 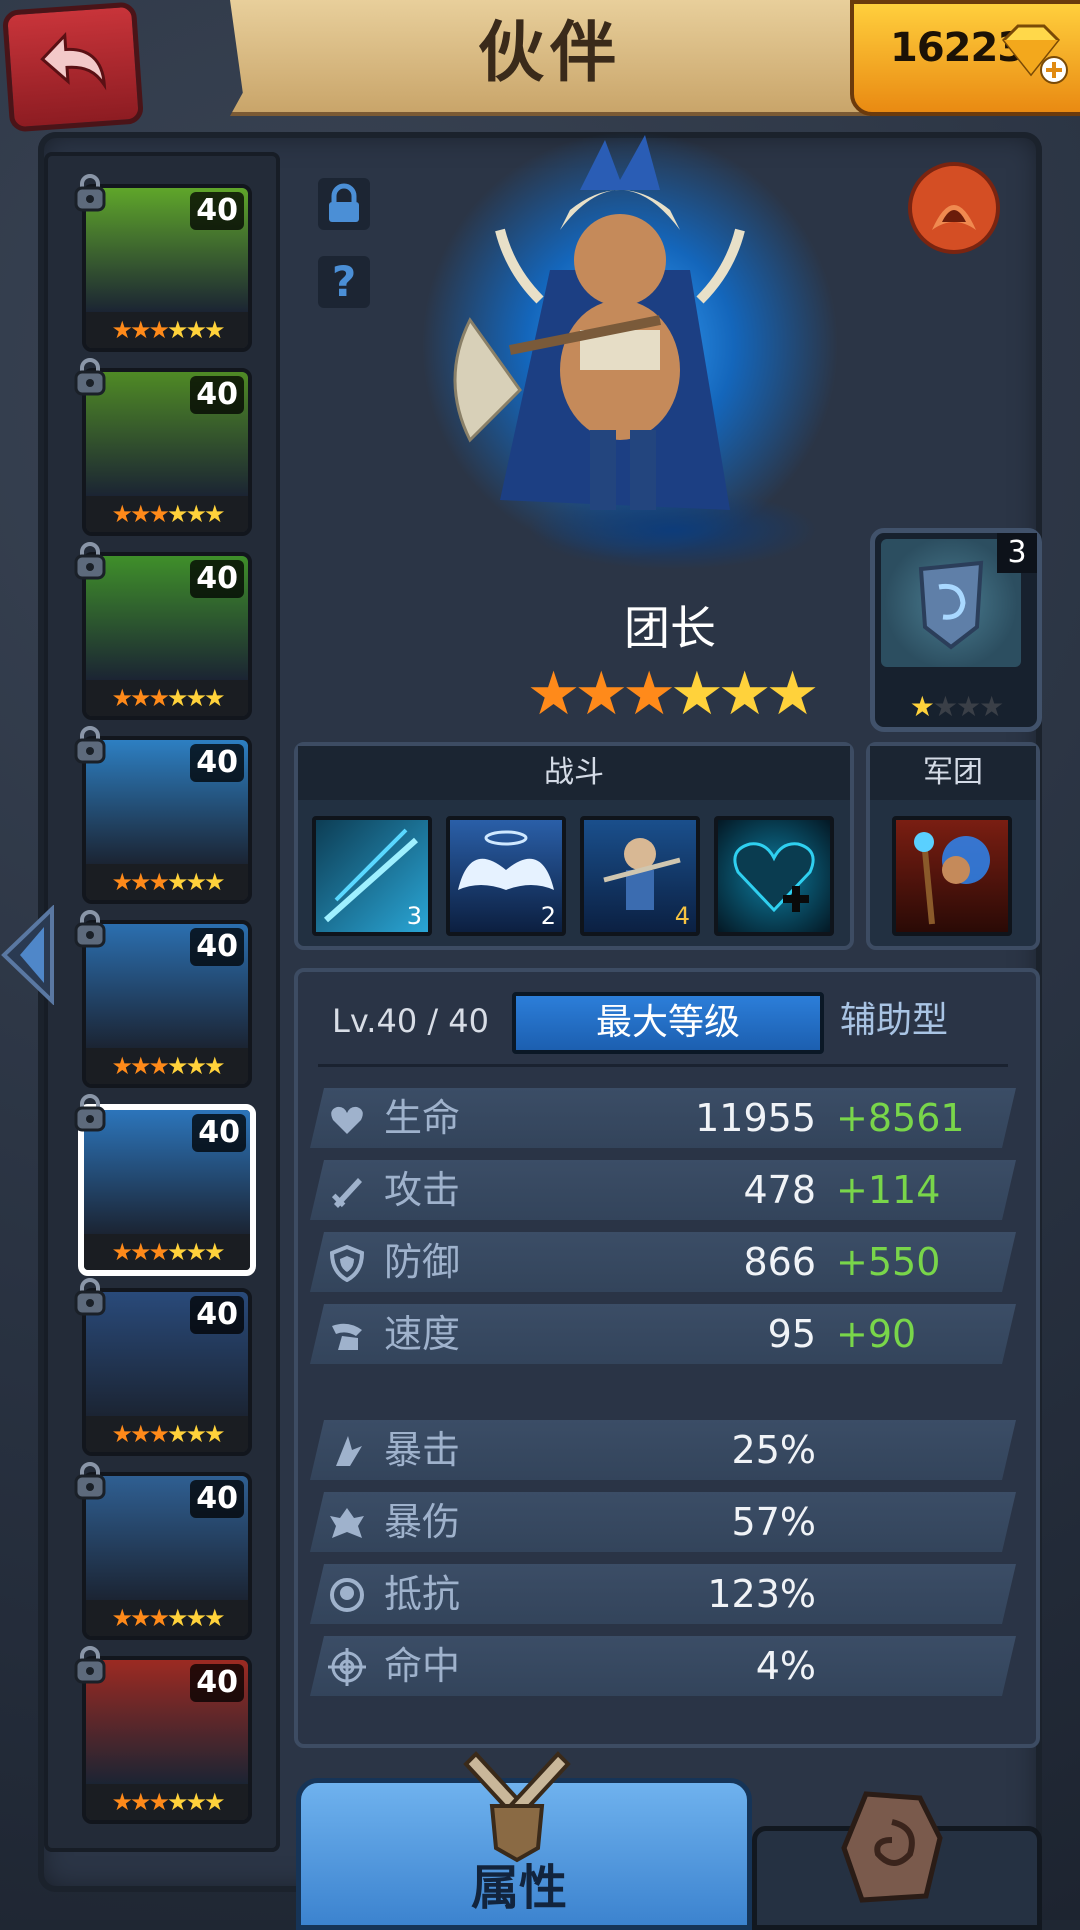 I want to click on hero-portrait, so click(x=599, y=322).